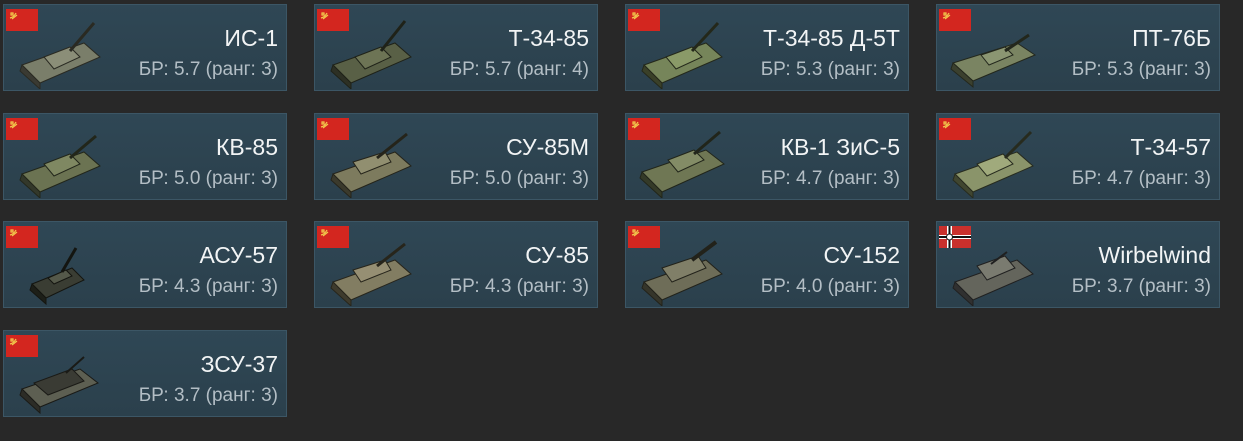 The height and width of the screenshot is (441, 1243). What do you see at coordinates (767, 156) in the screenshot?
I see `vehicle-card-kv-1-zis-5: КВ-1 ЗиС-5 БР: 4.7 (ранг: 3)` at bounding box center [767, 156].